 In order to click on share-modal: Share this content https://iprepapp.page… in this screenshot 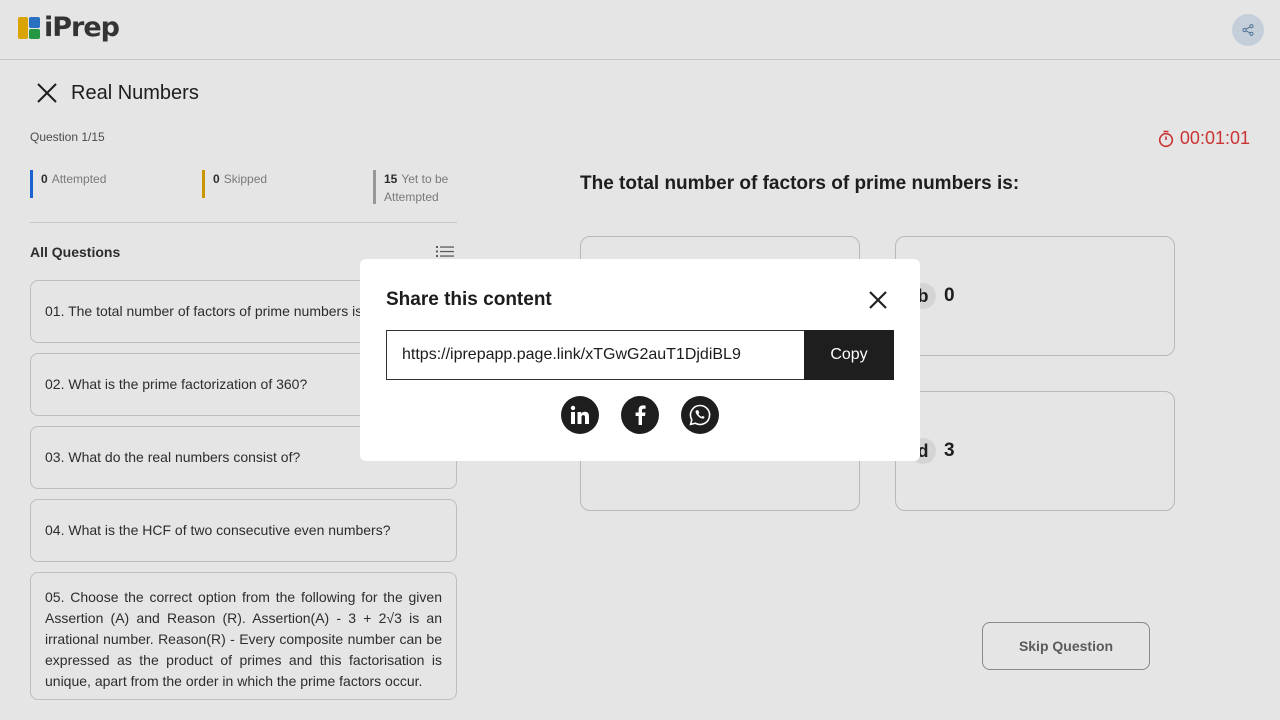, I will do `click(640, 360)`.